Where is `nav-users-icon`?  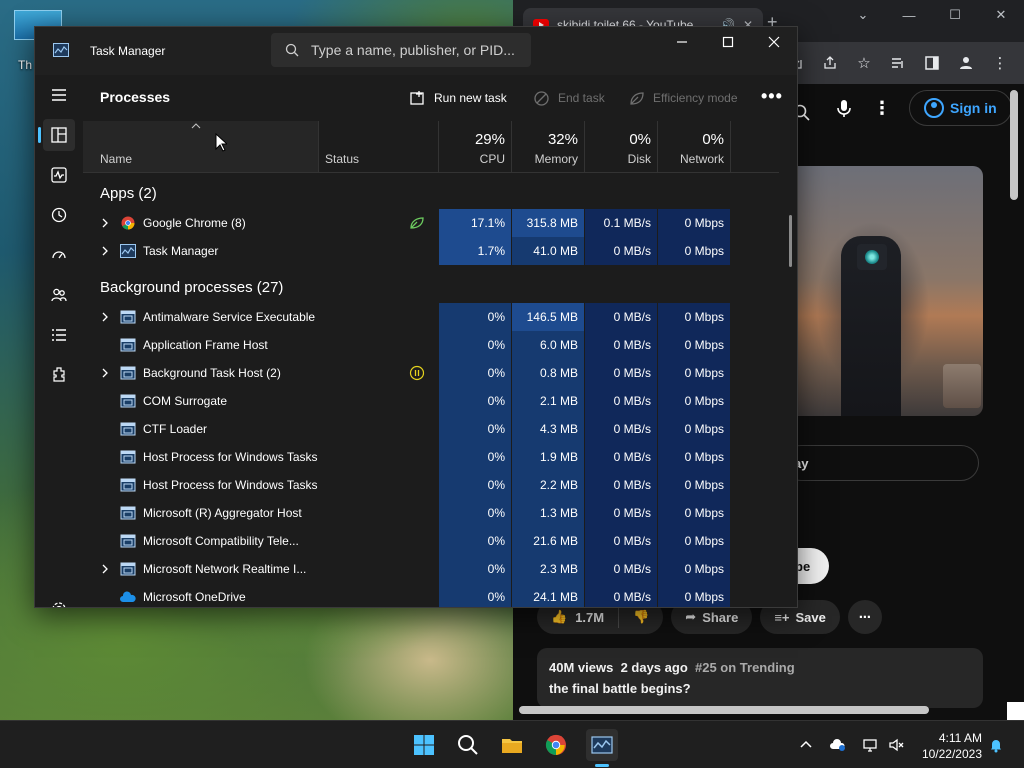
nav-users-icon is located at coordinates (59, 295).